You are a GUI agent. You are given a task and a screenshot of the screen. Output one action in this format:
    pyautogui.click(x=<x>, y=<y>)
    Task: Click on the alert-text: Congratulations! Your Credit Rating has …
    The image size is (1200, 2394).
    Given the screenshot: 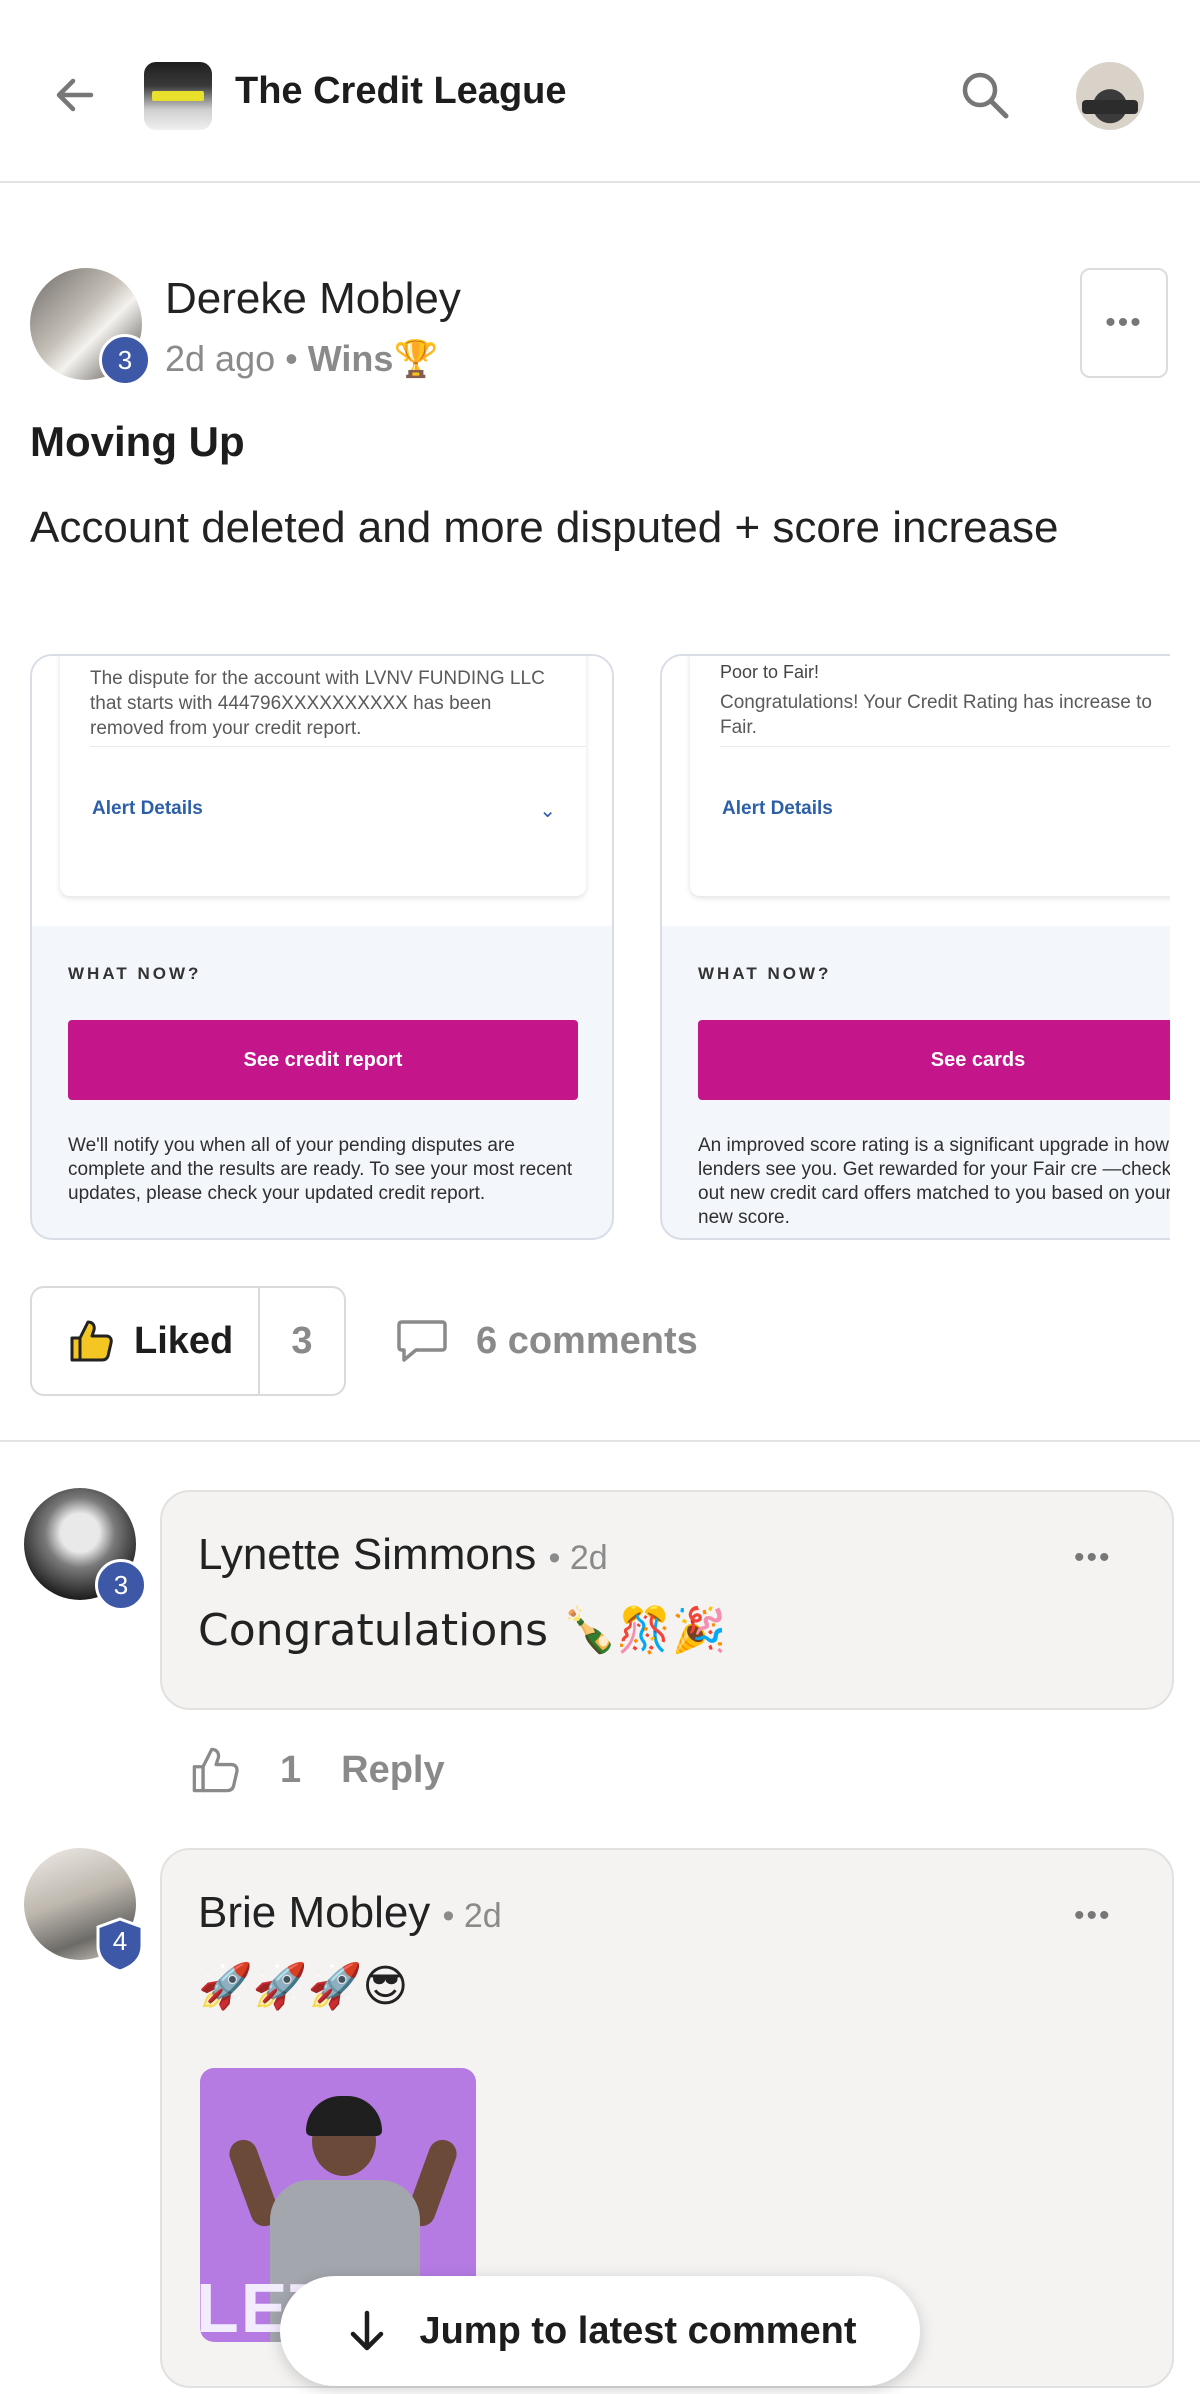 What is the action you would take?
    pyautogui.click(x=936, y=715)
    